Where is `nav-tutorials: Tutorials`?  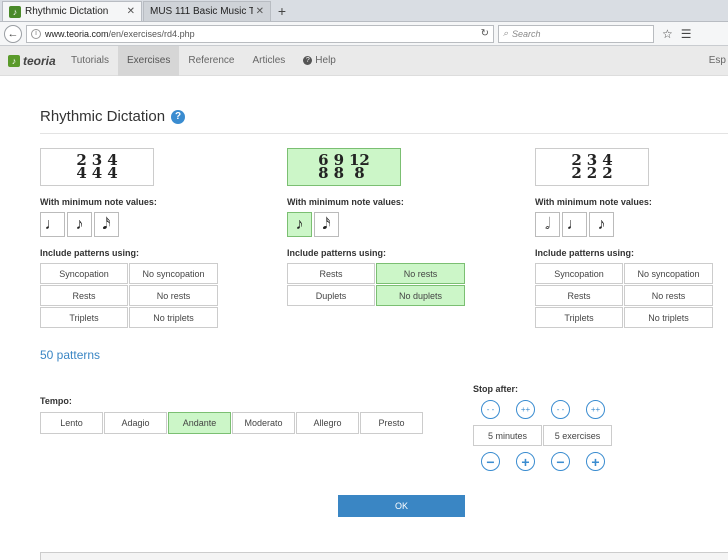 nav-tutorials: Tutorials is located at coordinates (90, 61).